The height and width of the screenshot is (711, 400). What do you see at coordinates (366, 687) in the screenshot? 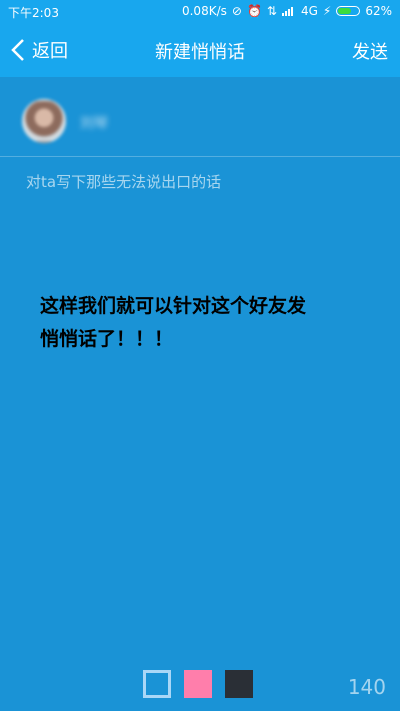
I see `char-count: 140` at bounding box center [366, 687].